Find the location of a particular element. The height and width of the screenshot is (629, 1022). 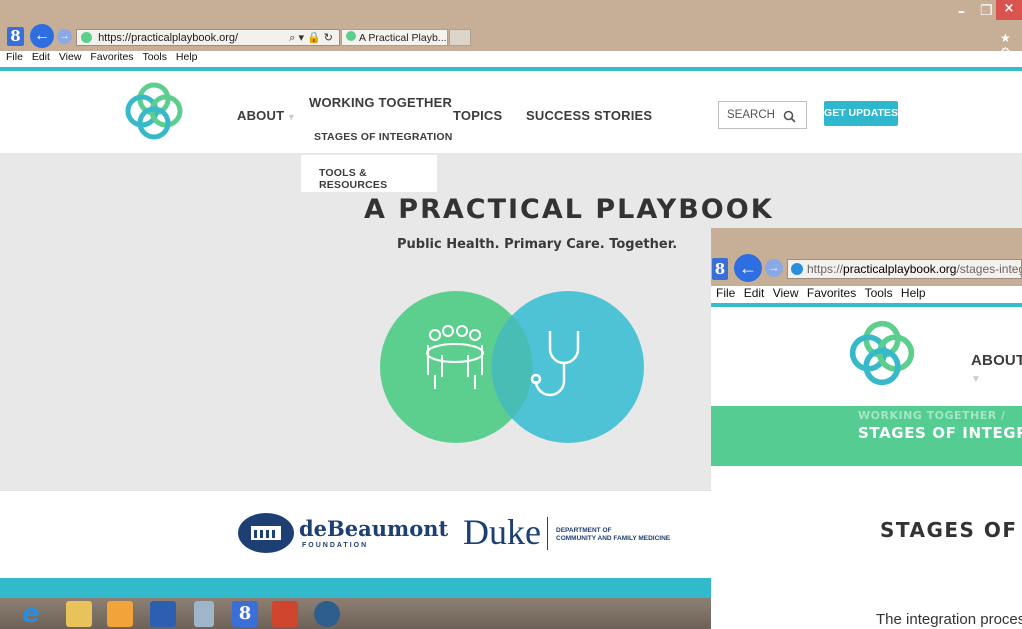

menu-bar-front: File Edit View Favorites Tools Help is located at coordinates (866, 294).